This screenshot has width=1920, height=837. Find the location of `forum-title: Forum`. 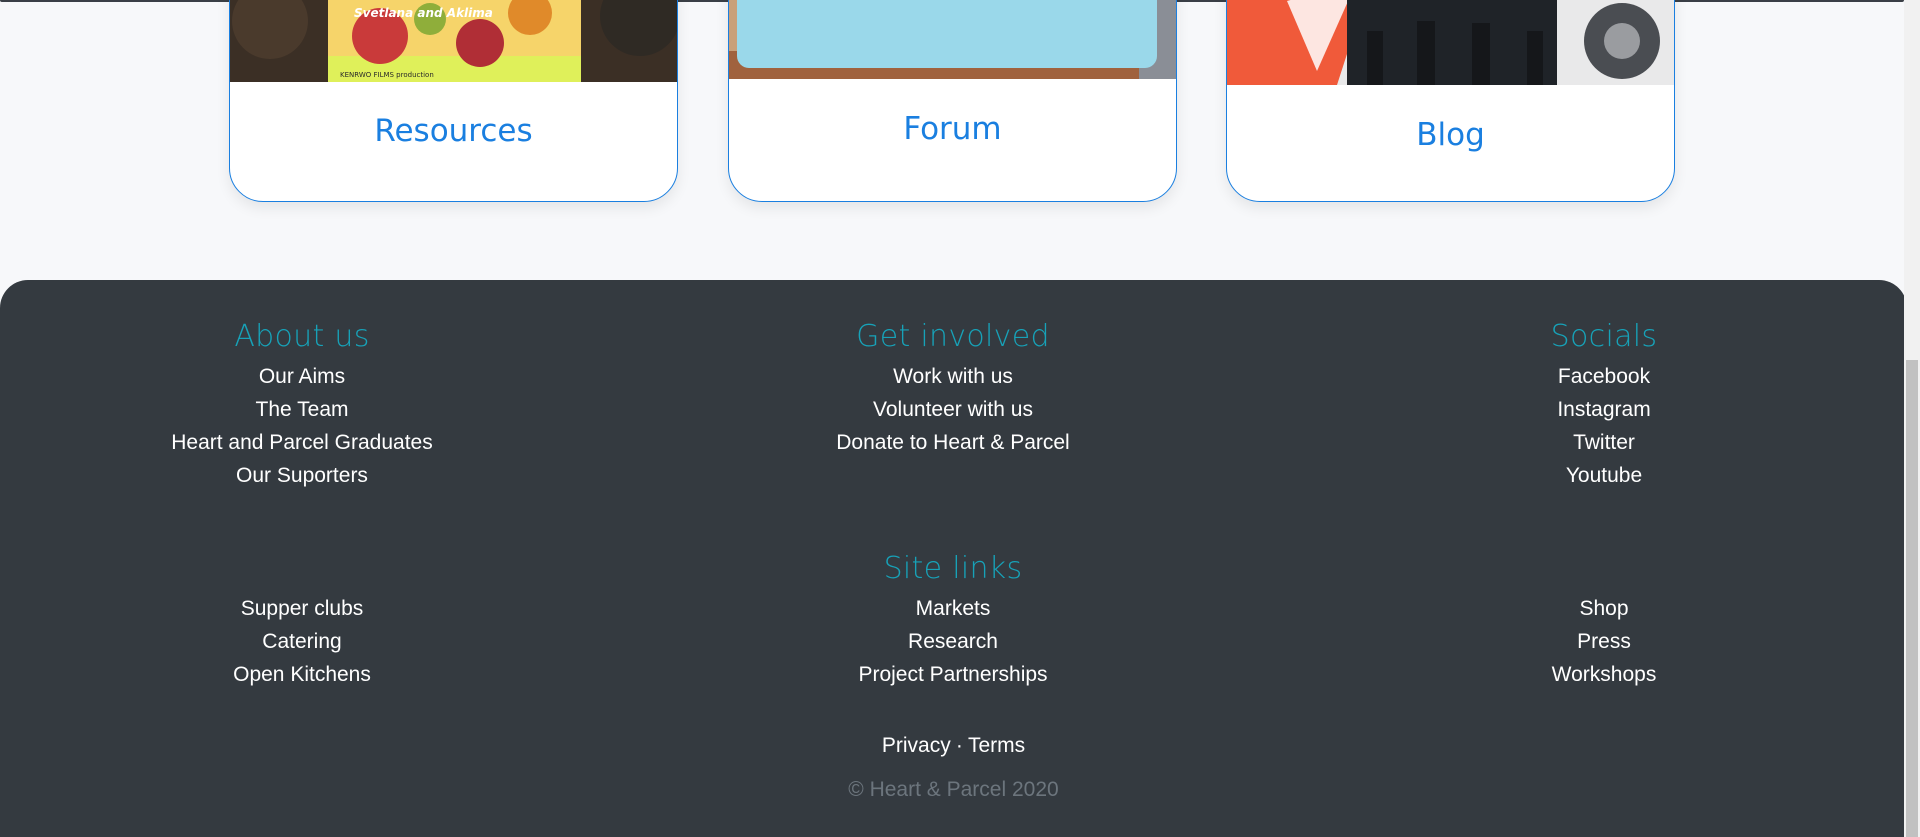

forum-title: Forum is located at coordinates (952, 129).